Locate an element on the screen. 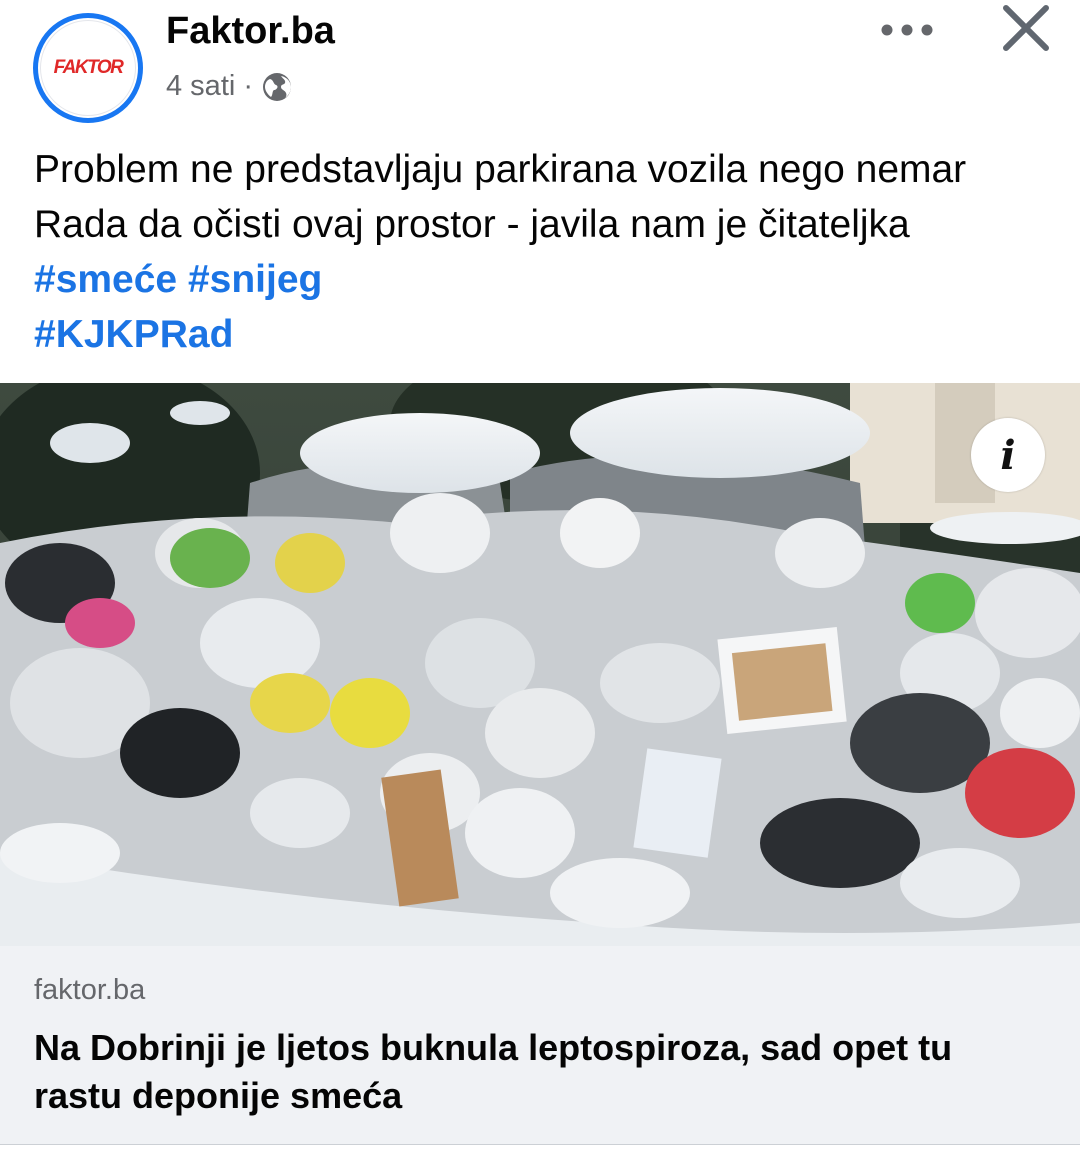  page-name: Faktor.ba is located at coordinates (250, 31).